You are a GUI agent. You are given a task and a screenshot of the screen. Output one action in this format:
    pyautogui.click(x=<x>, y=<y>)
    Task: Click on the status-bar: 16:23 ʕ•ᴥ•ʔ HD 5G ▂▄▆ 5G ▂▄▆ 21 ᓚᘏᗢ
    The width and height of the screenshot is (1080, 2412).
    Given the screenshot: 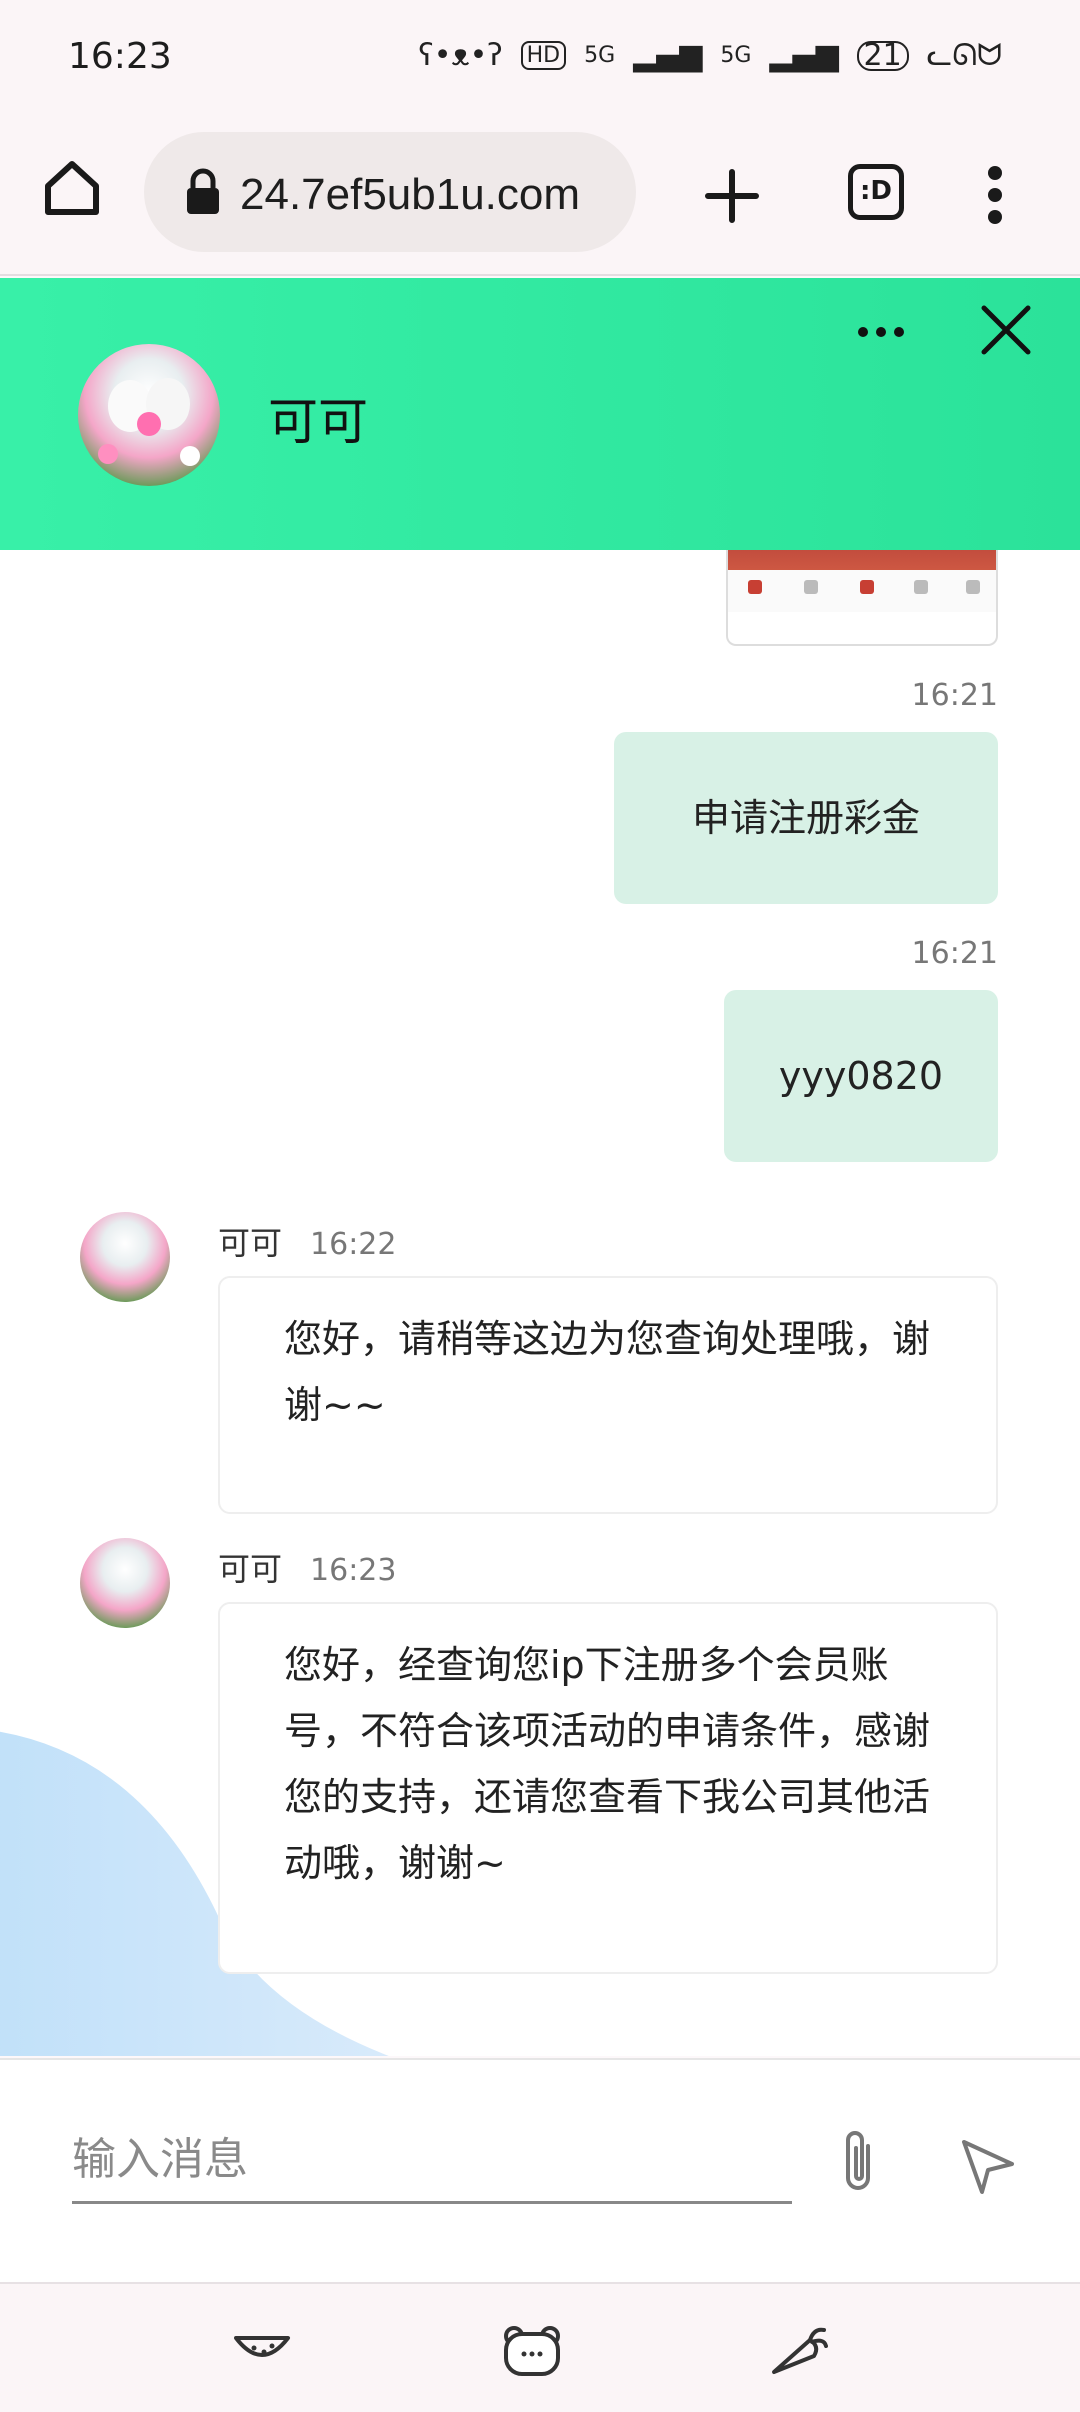 What is the action you would take?
    pyautogui.click(x=540, y=60)
    